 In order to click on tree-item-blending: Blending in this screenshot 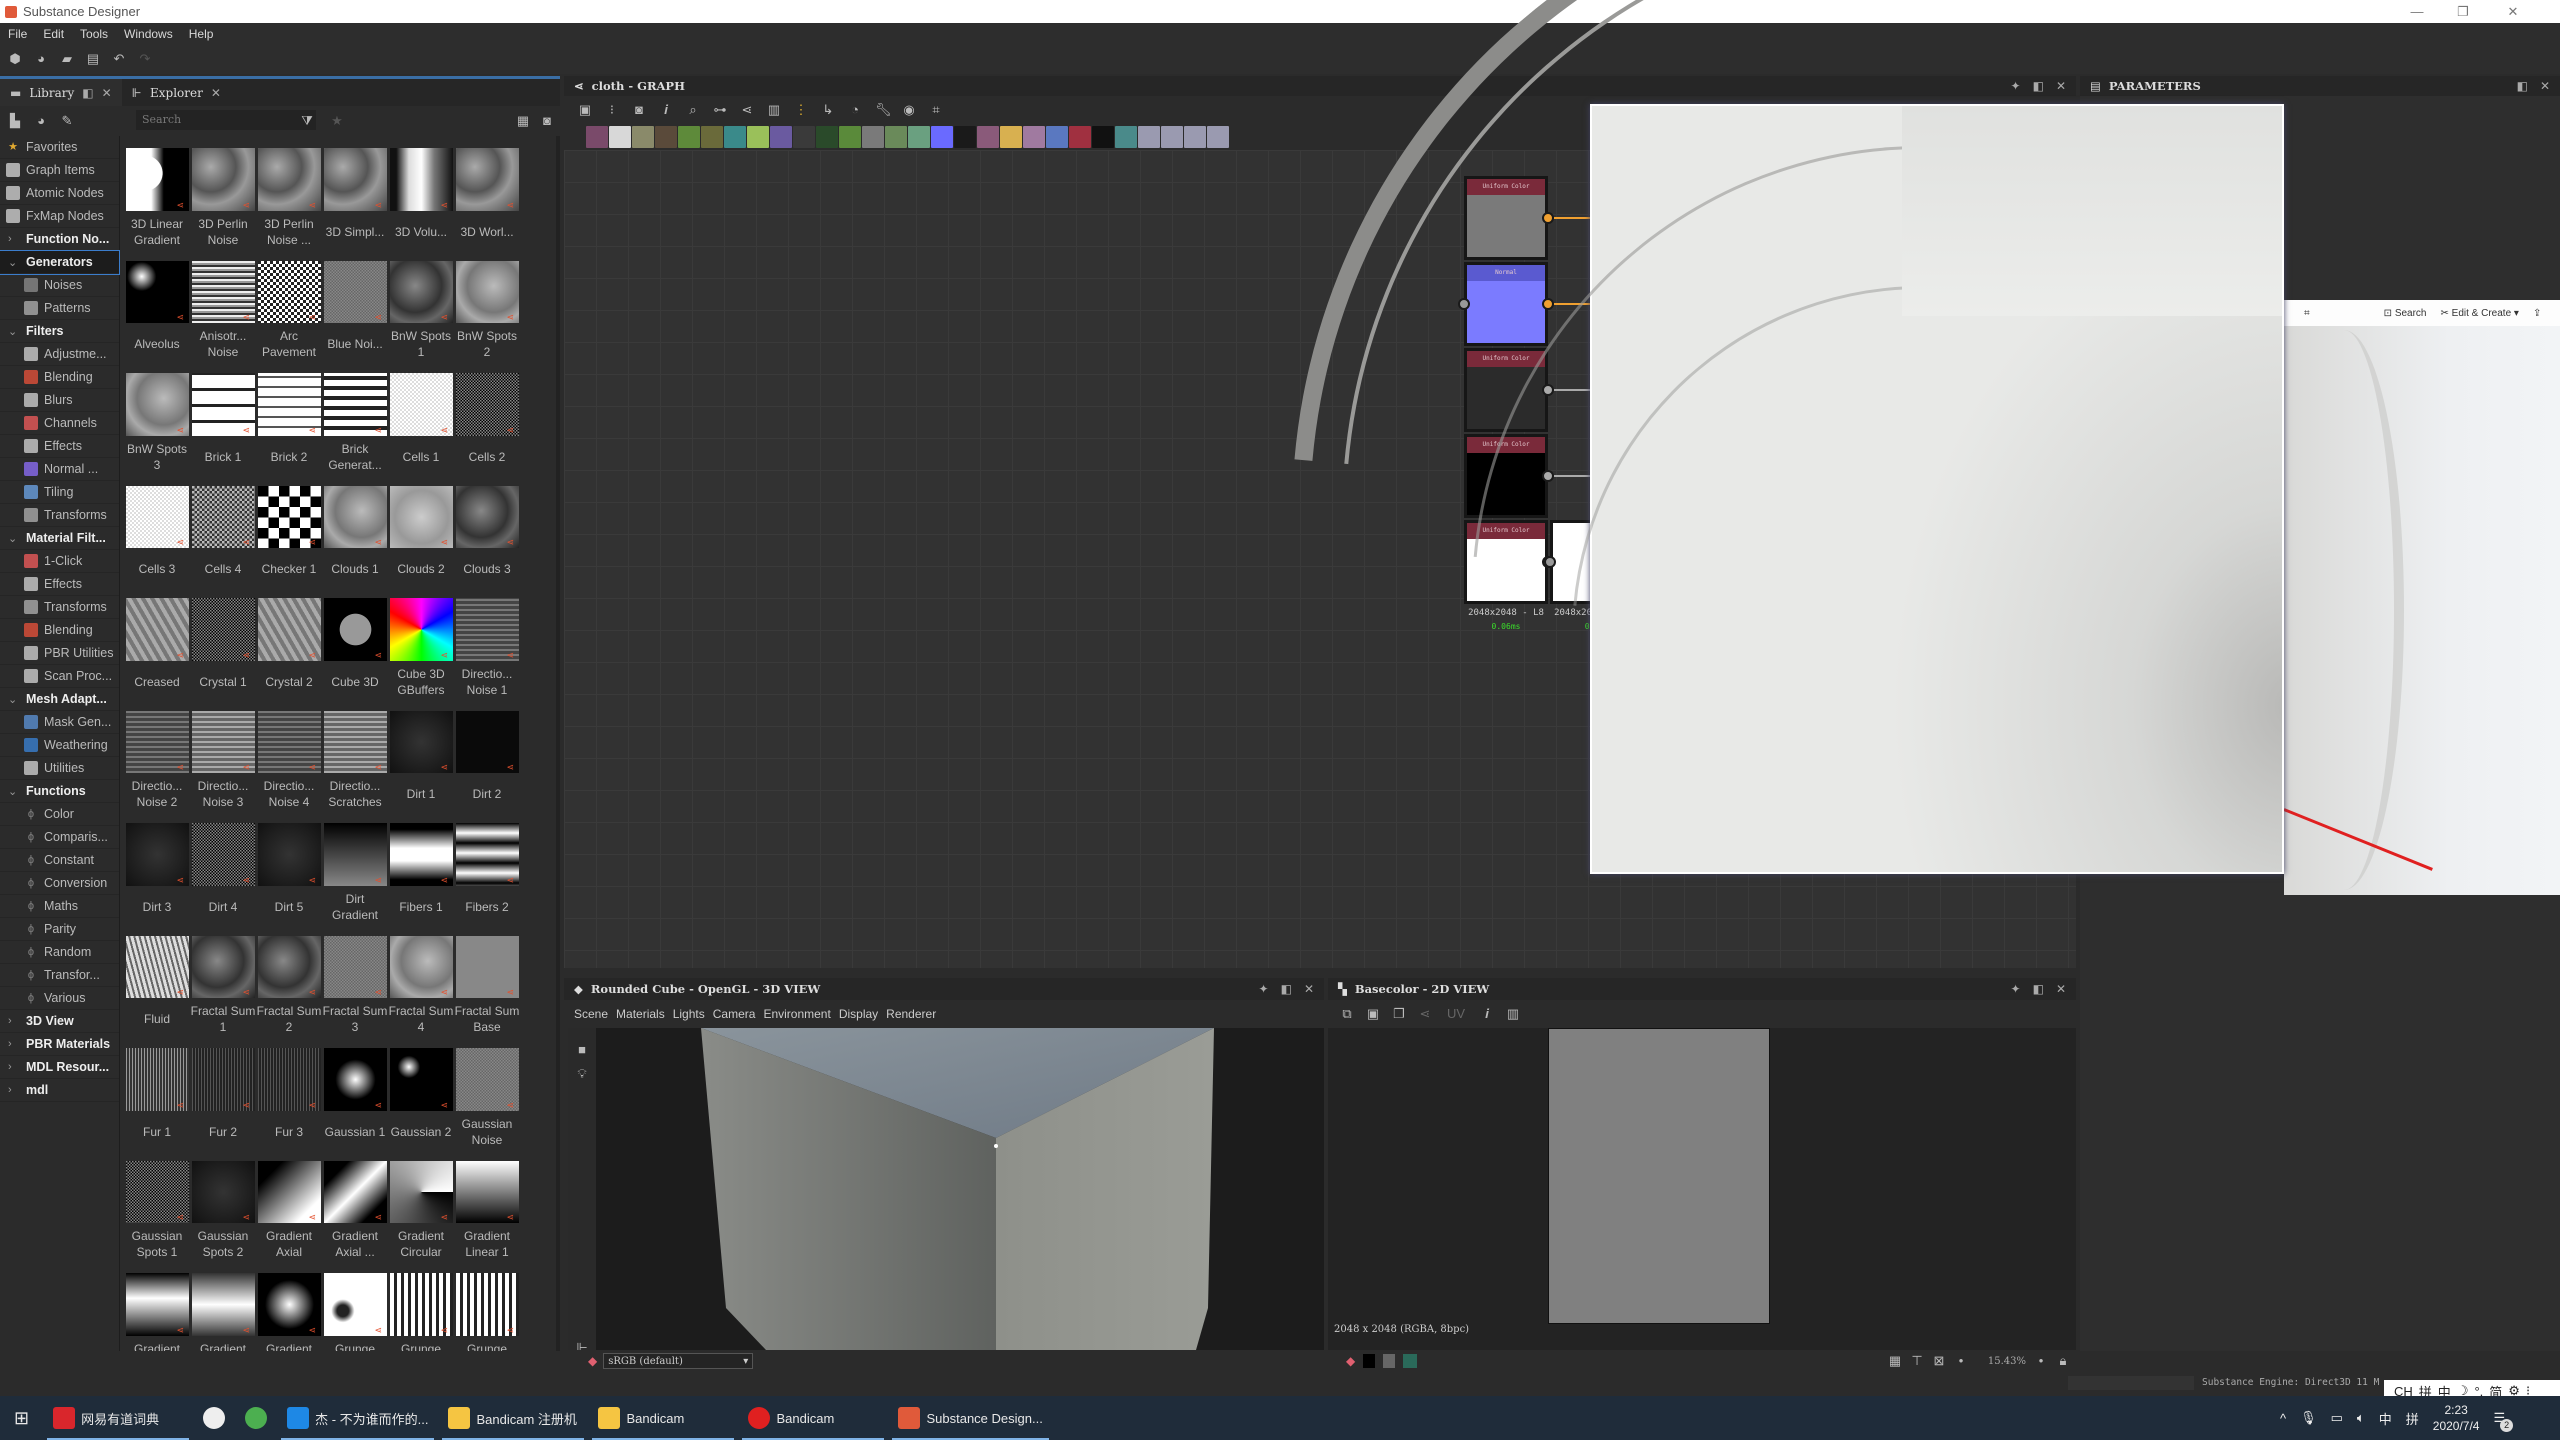, I will do `click(59, 377)`.